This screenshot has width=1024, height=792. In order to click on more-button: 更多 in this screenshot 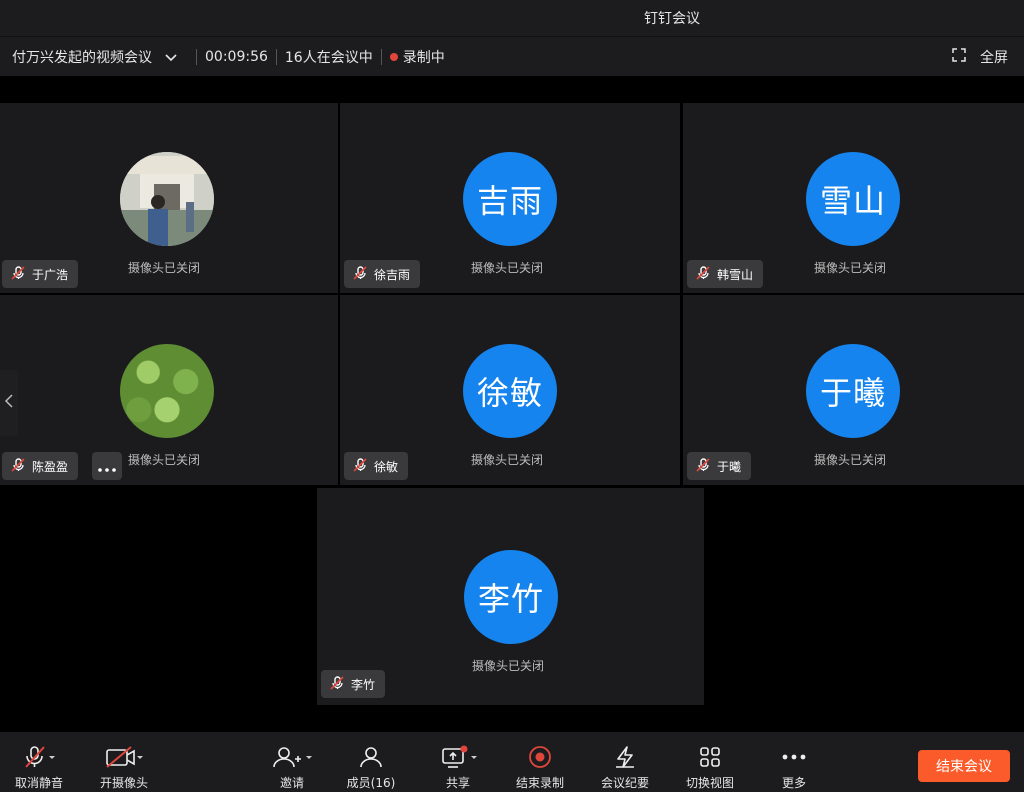, I will do `click(794, 762)`.